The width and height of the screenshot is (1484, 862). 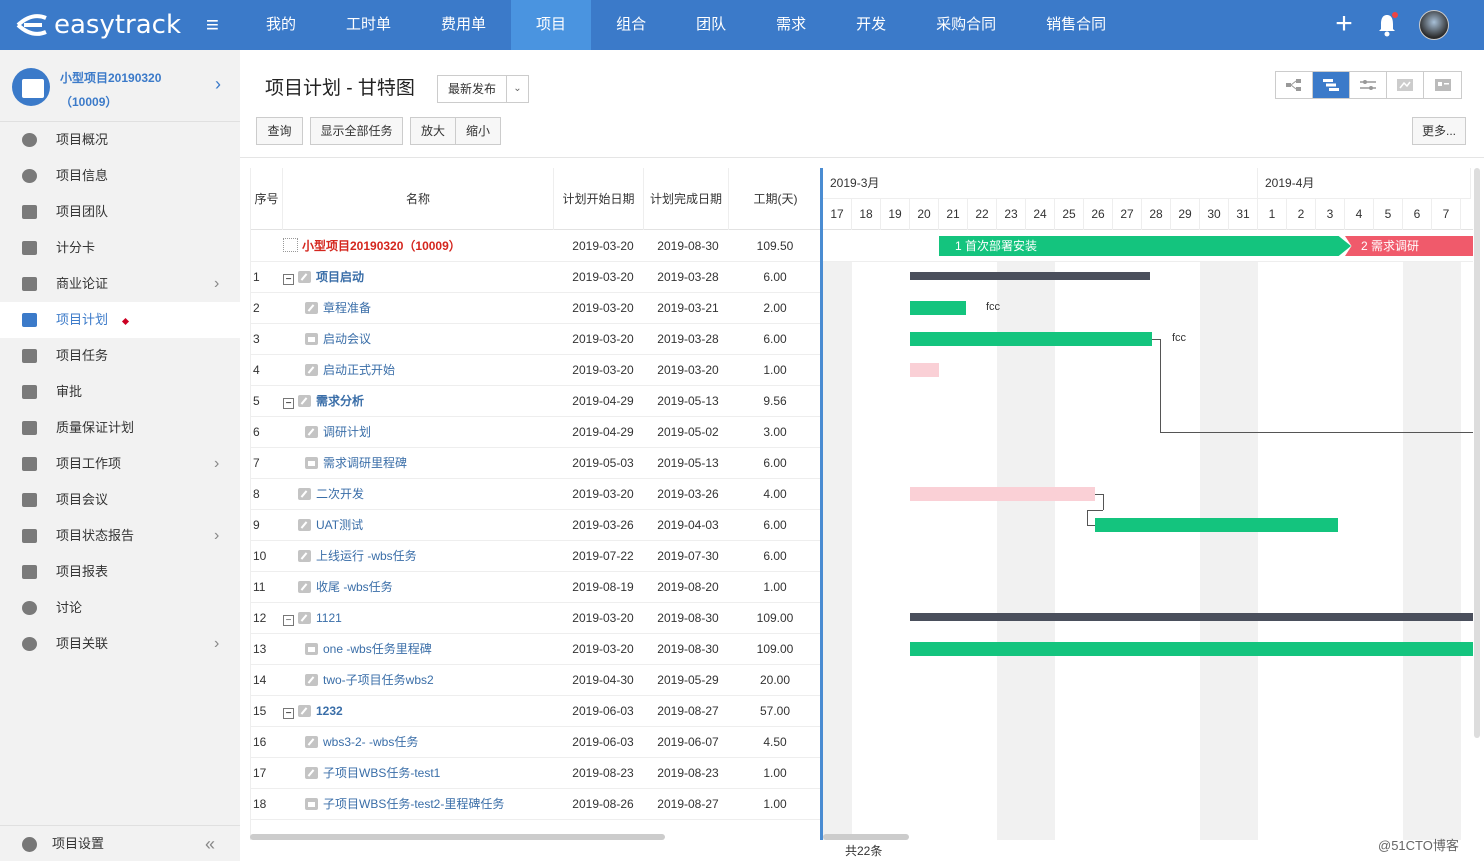 What do you see at coordinates (421, 432) in the screenshot?
I see `cell-name: 调研计划` at bounding box center [421, 432].